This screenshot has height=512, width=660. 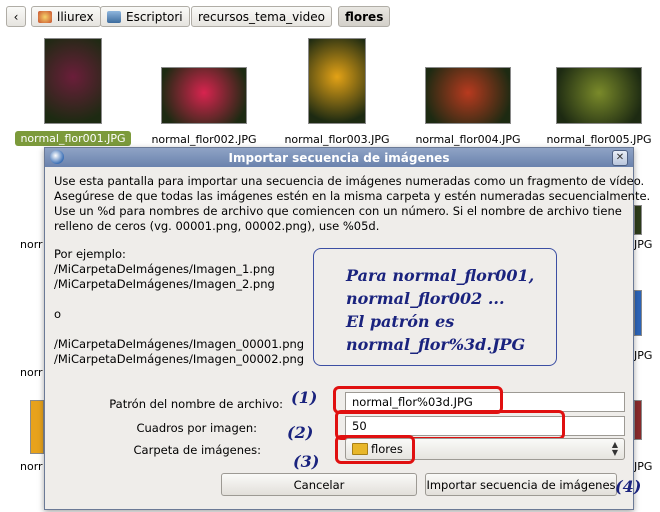 What do you see at coordinates (57, 157) in the screenshot?
I see `app-icon` at bounding box center [57, 157].